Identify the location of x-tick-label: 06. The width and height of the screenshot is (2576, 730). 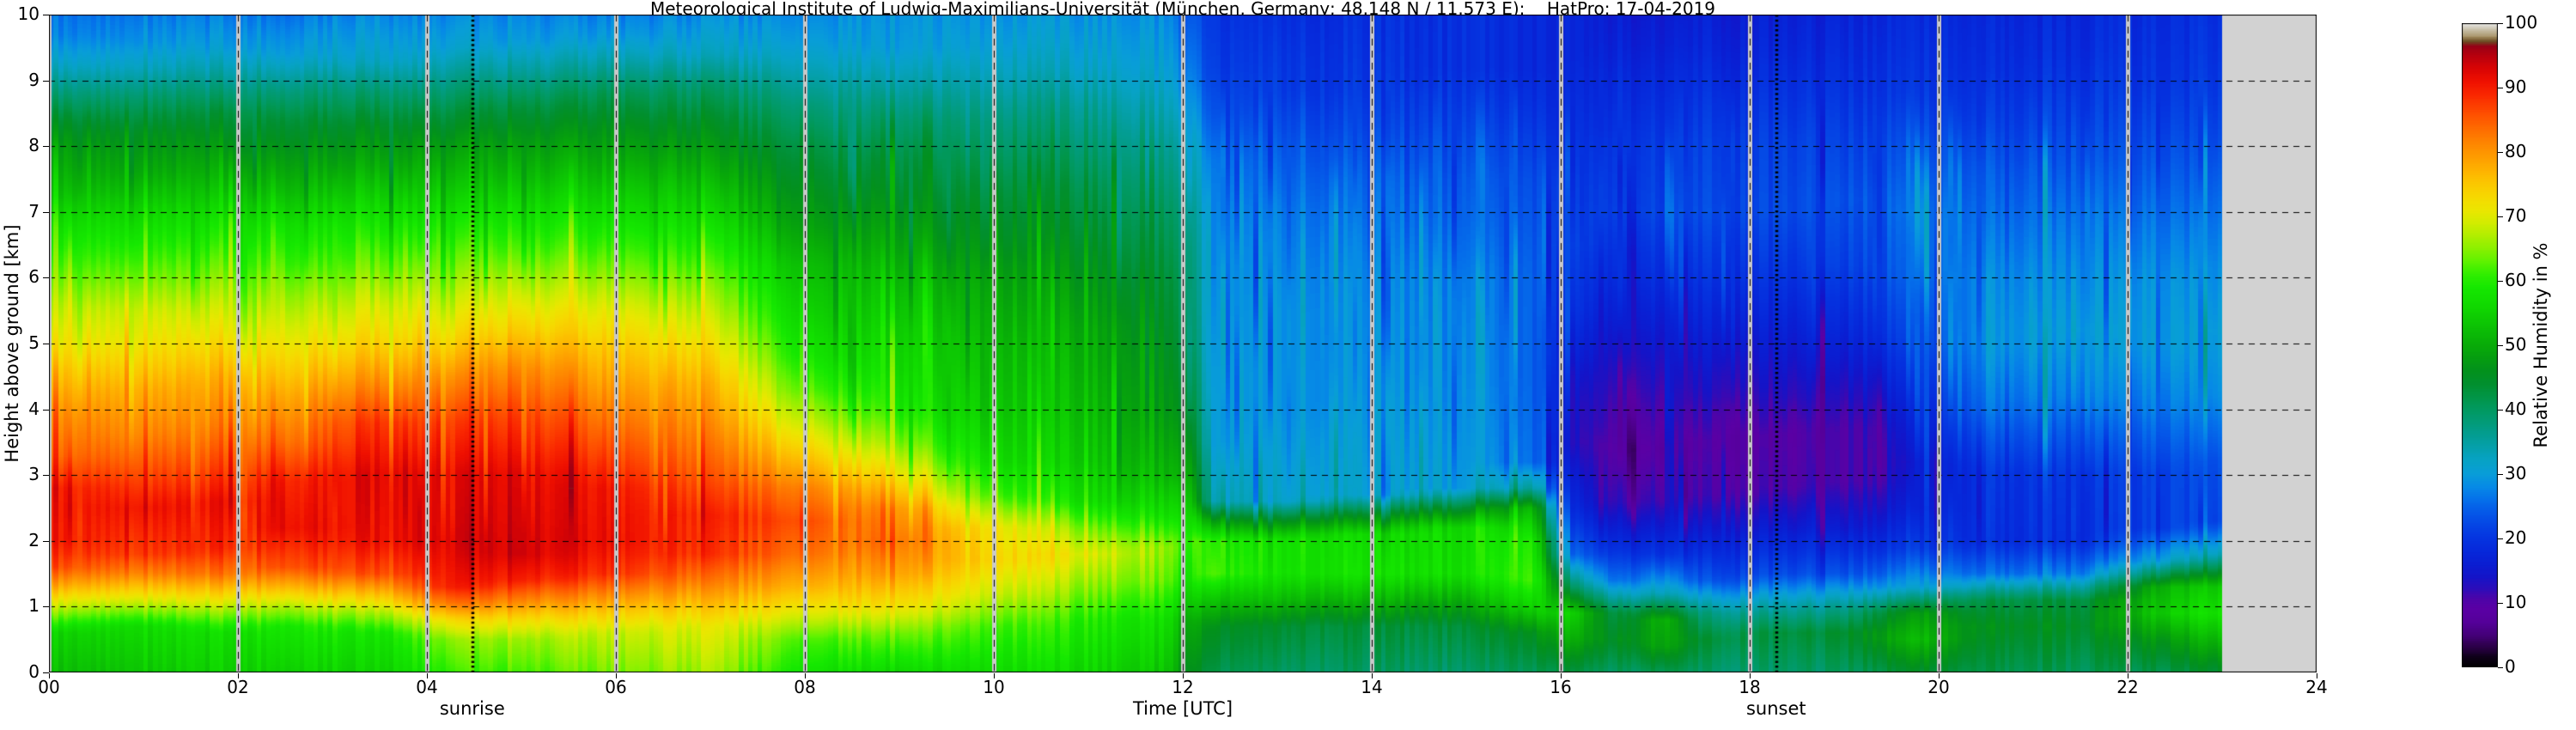
(616, 687).